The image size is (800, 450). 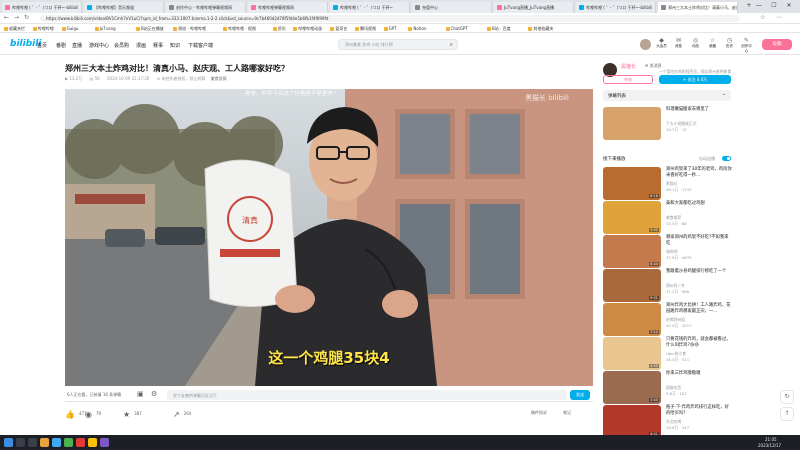 What do you see at coordinates (712, 43) in the screenshot?
I see `favorite-entry: ☆ 收藏` at bounding box center [712, 43].